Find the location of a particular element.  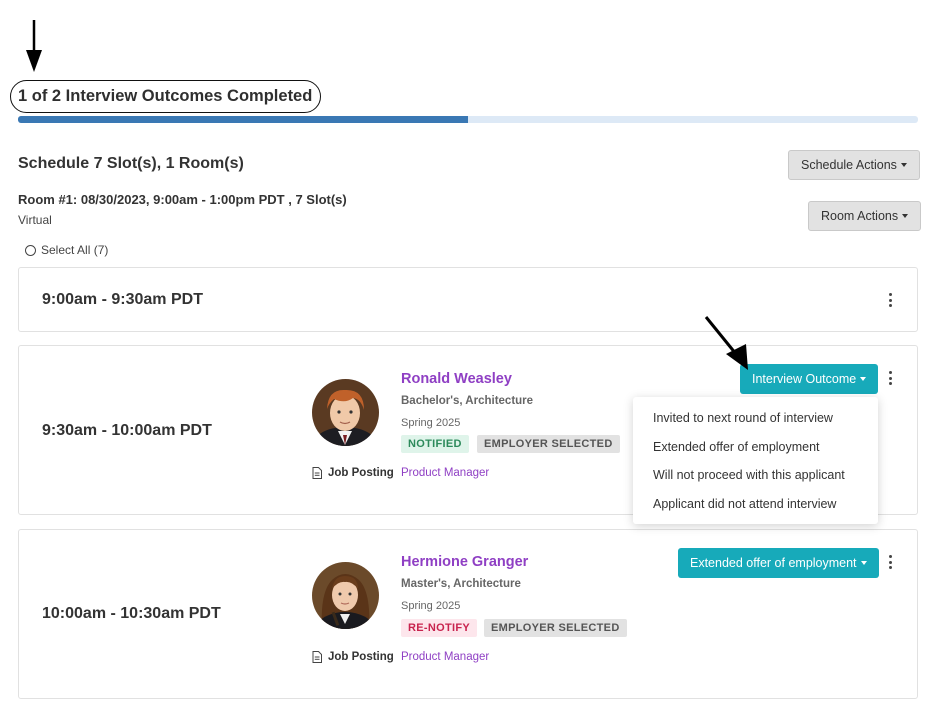

menu-item-will-not-proceed: Will not proceed with this applicant is located at coordinates (755, 475).